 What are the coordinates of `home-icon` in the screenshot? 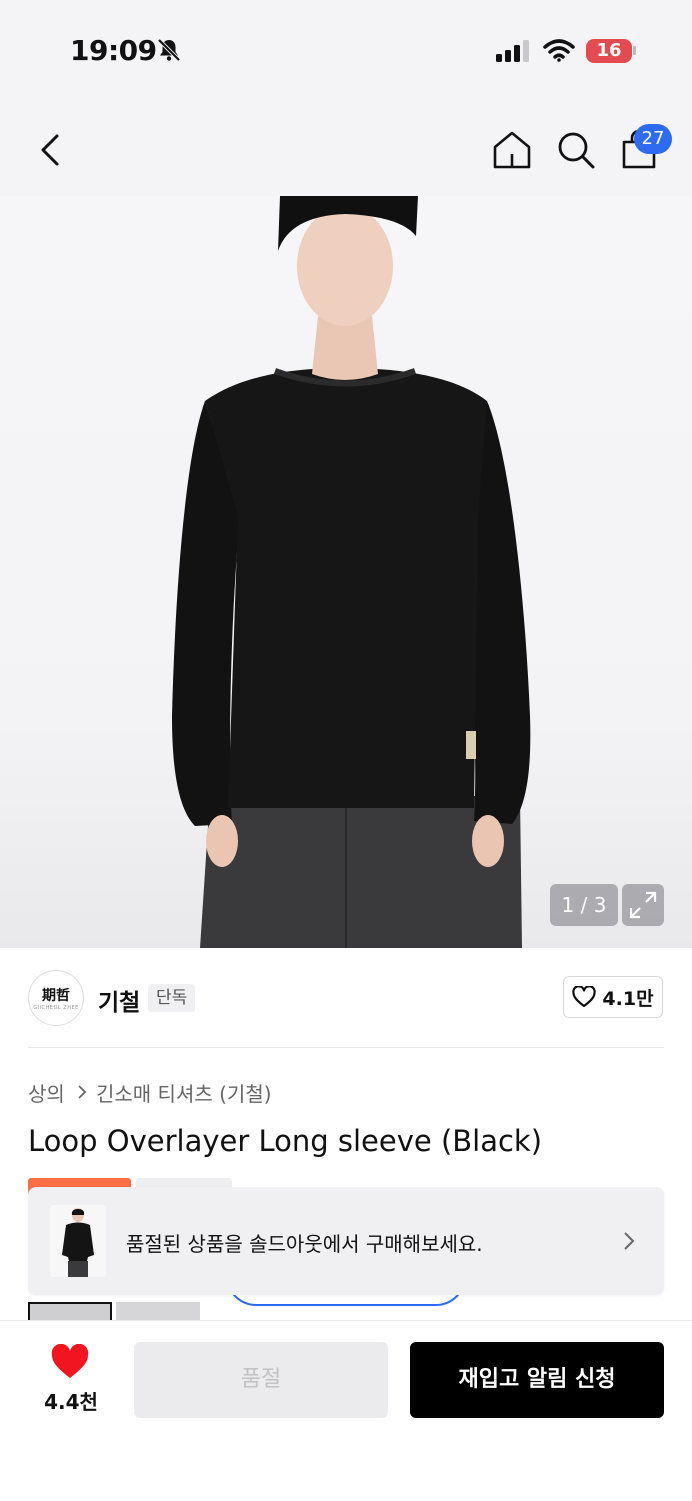 It's located at (512, 150).